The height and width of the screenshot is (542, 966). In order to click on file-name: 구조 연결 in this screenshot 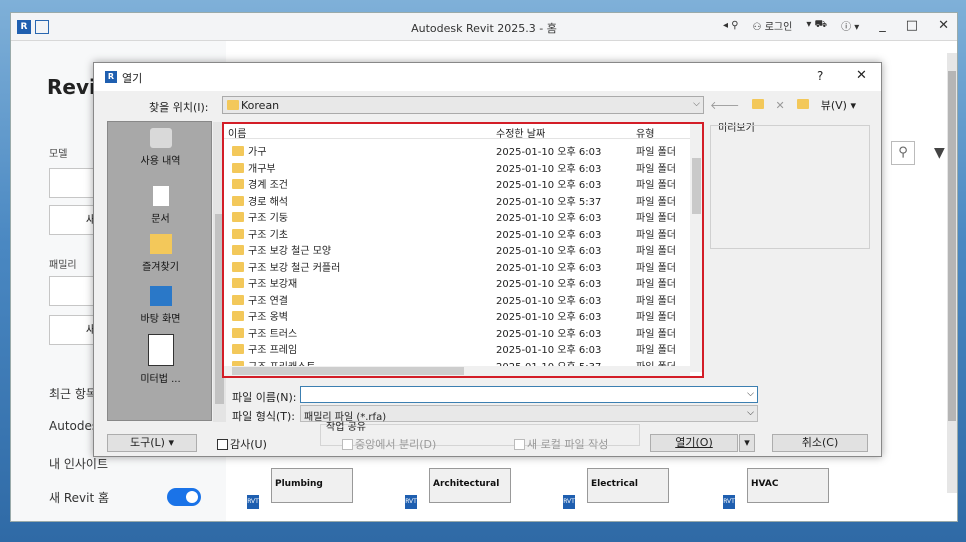, I will do `click(260, 299)`.